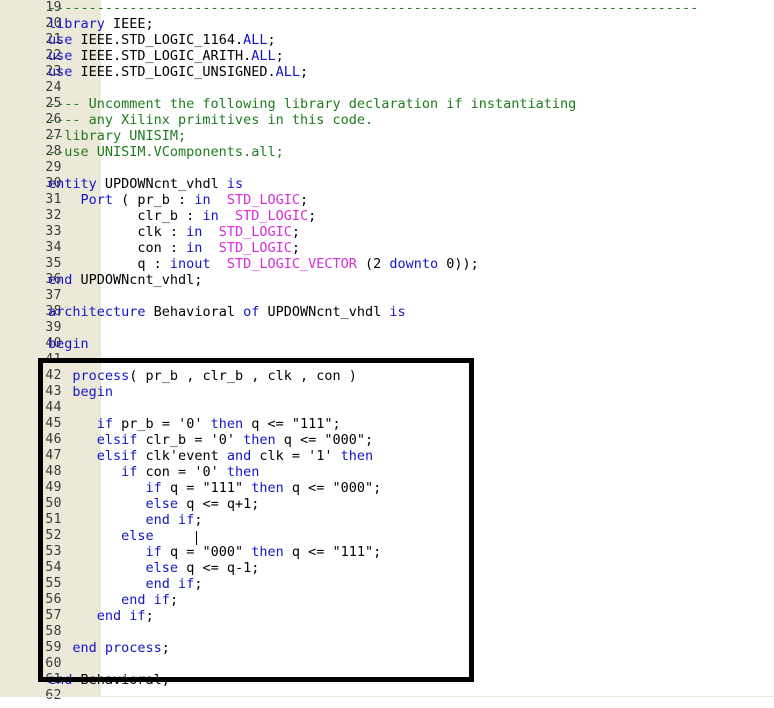 Image resolution: width=774 pixels, height=708 pixels. Describe the element at coordinates (387, 680) in the screenshot. I see `code-line: 61 end Behavioral;` at that location.